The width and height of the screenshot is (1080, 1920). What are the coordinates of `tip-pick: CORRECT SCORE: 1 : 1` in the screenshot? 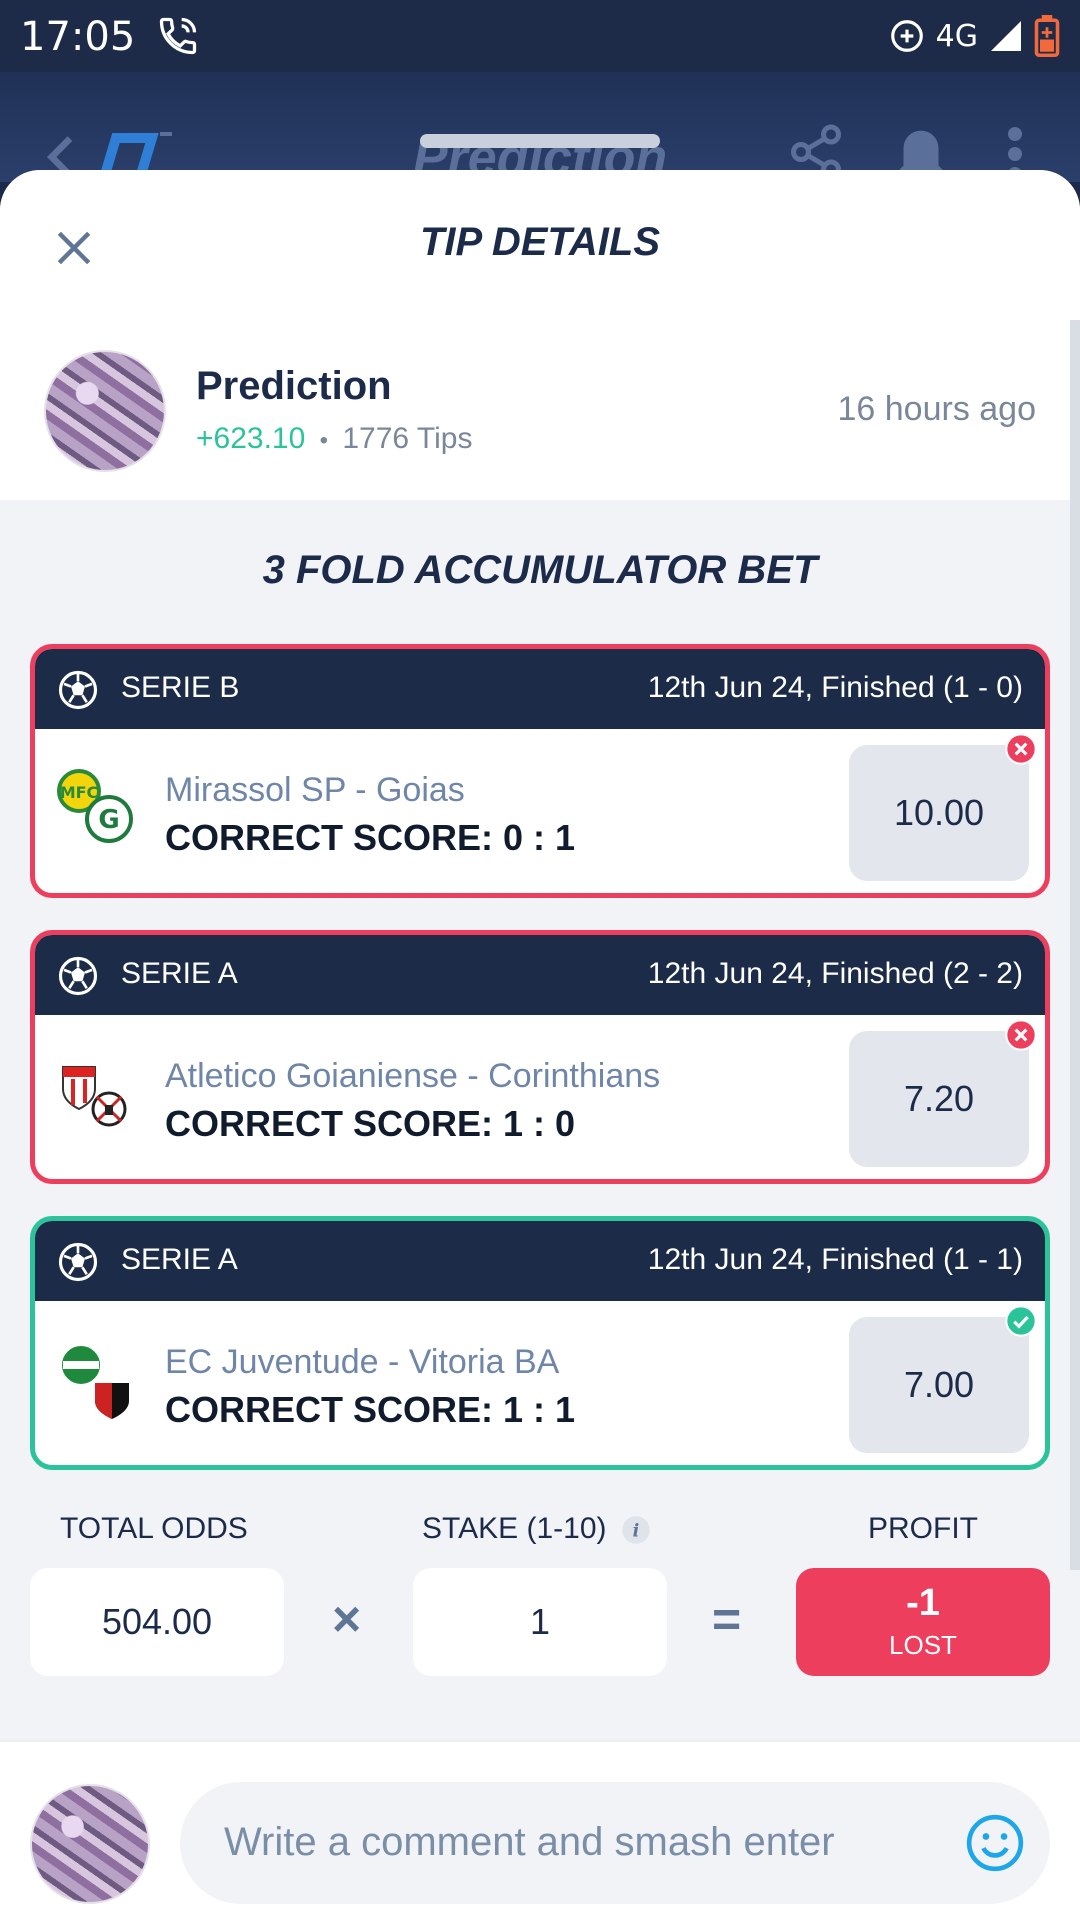 It's located at (370, 1409).